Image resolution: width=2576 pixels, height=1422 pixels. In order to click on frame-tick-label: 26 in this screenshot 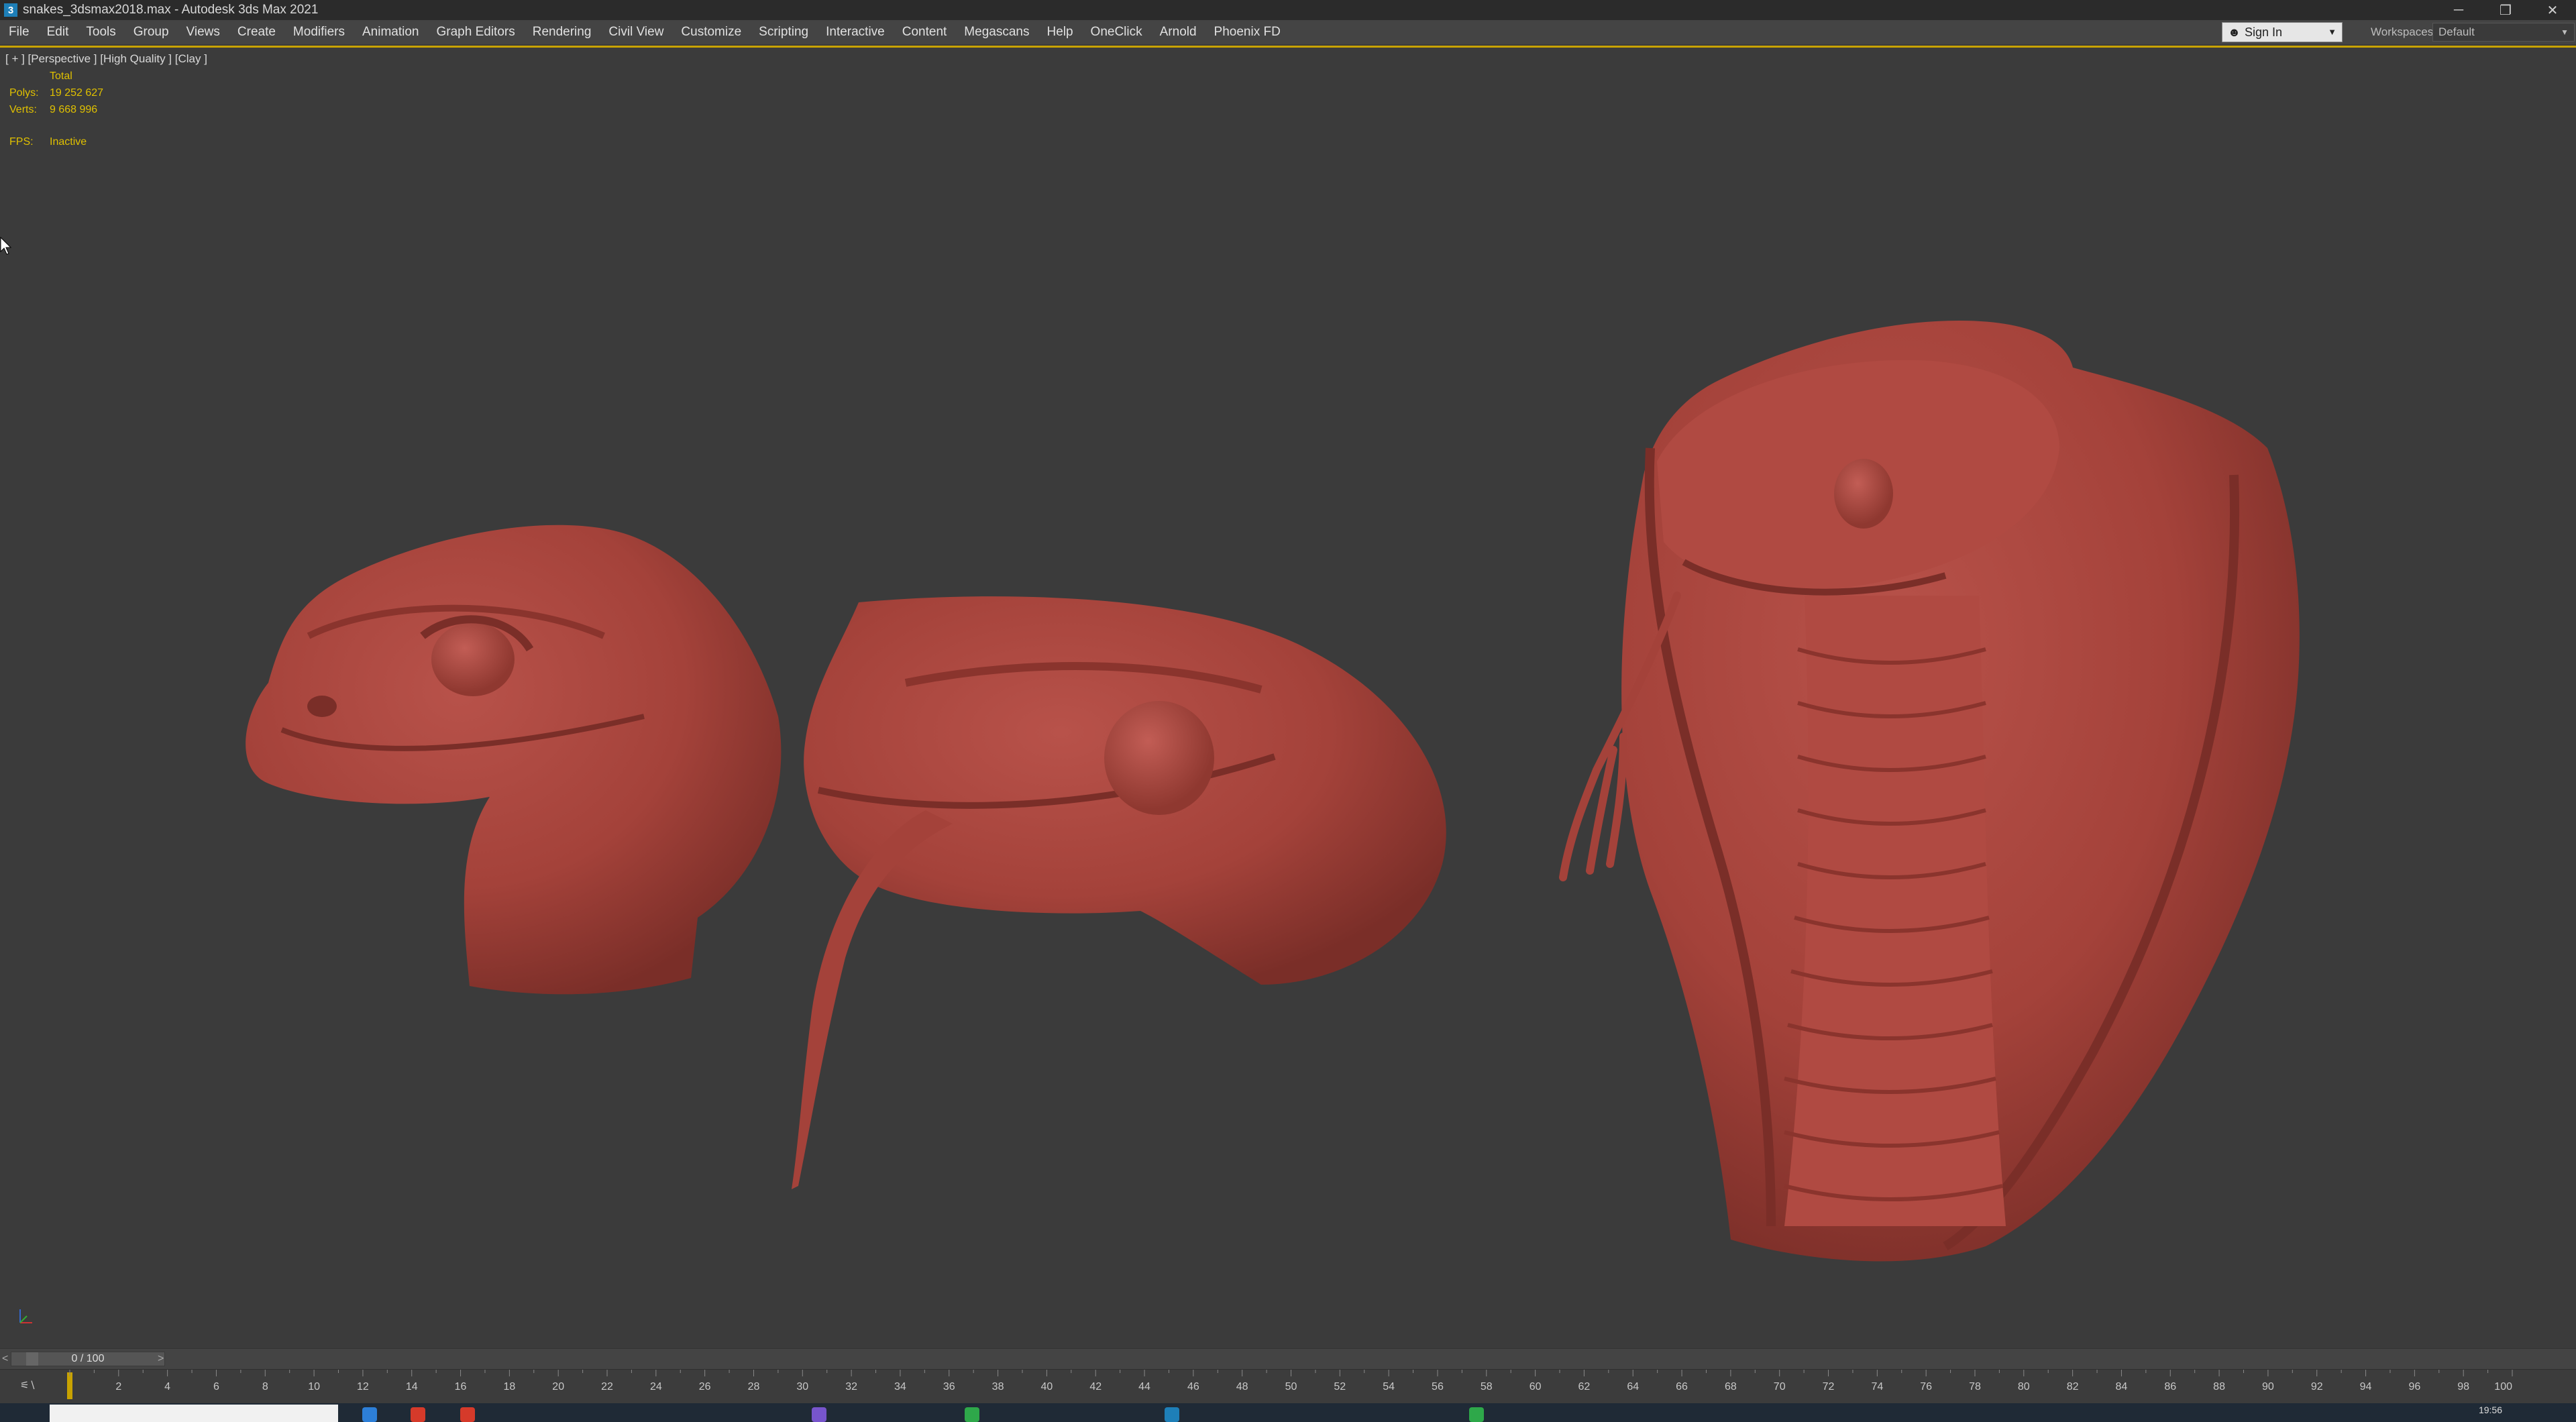, I will do `click(705, 1386)`.